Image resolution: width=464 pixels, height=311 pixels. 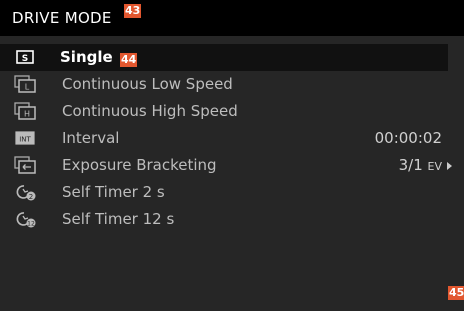 What do you see at coordinates (113, 192) in the screenshot?
I see `menu-item-label: Self Timer 2 s` at bounding box center [113, 192].